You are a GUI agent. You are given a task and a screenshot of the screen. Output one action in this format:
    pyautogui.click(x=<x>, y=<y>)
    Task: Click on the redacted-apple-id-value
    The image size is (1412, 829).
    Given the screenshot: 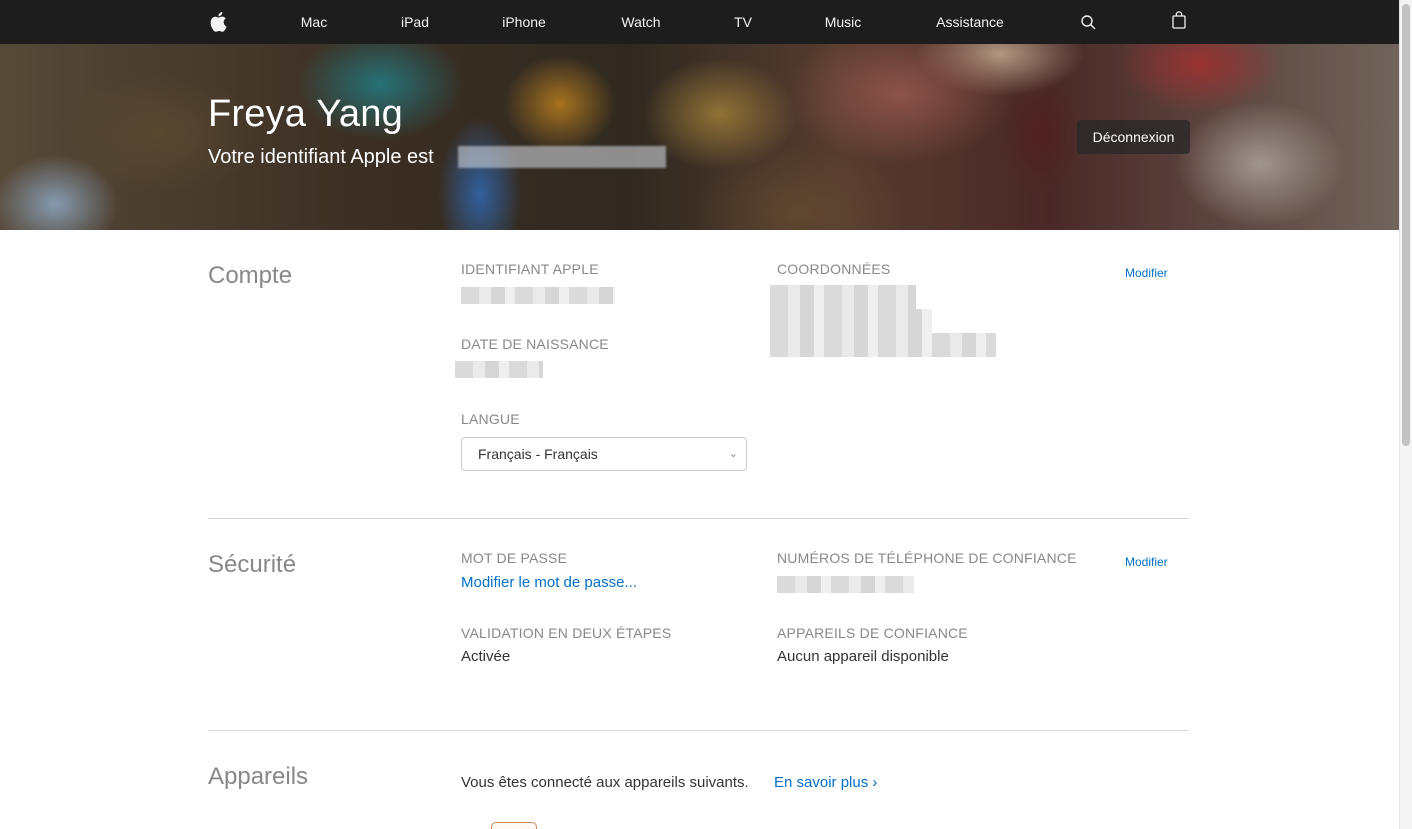 What is the action you would take?
    pyautogui.click(x=538, y=295)
    